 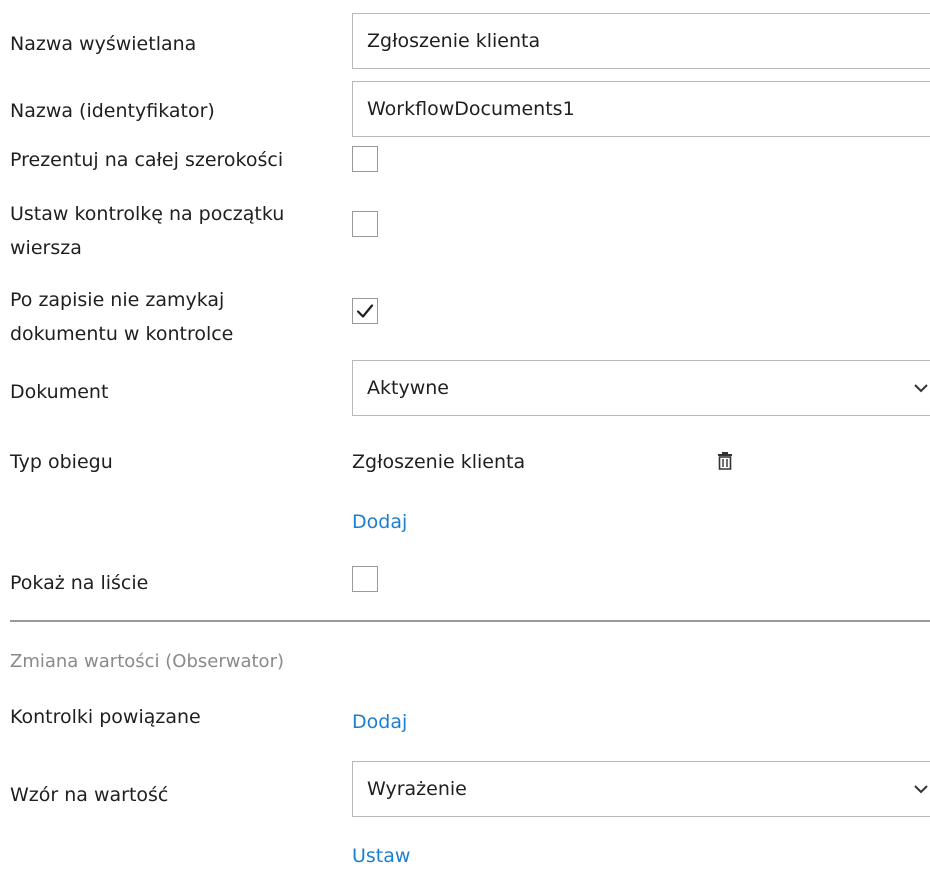 I want to click on observer-section-title: Zmiana wartości (Obserwator), so click(x=147, y=661).